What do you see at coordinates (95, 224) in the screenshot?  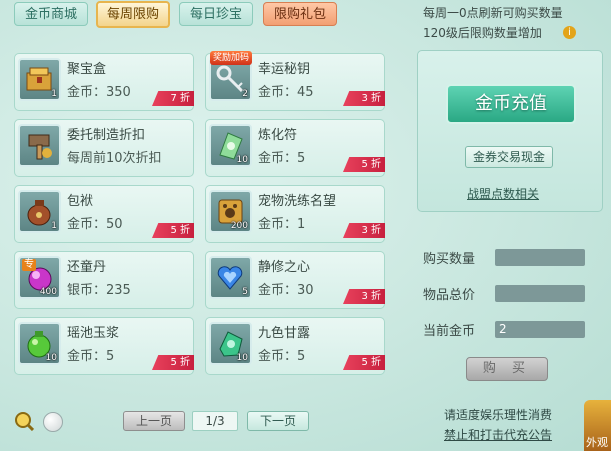 I see `item-price: 金币：50` at bounding box center [95, 224].